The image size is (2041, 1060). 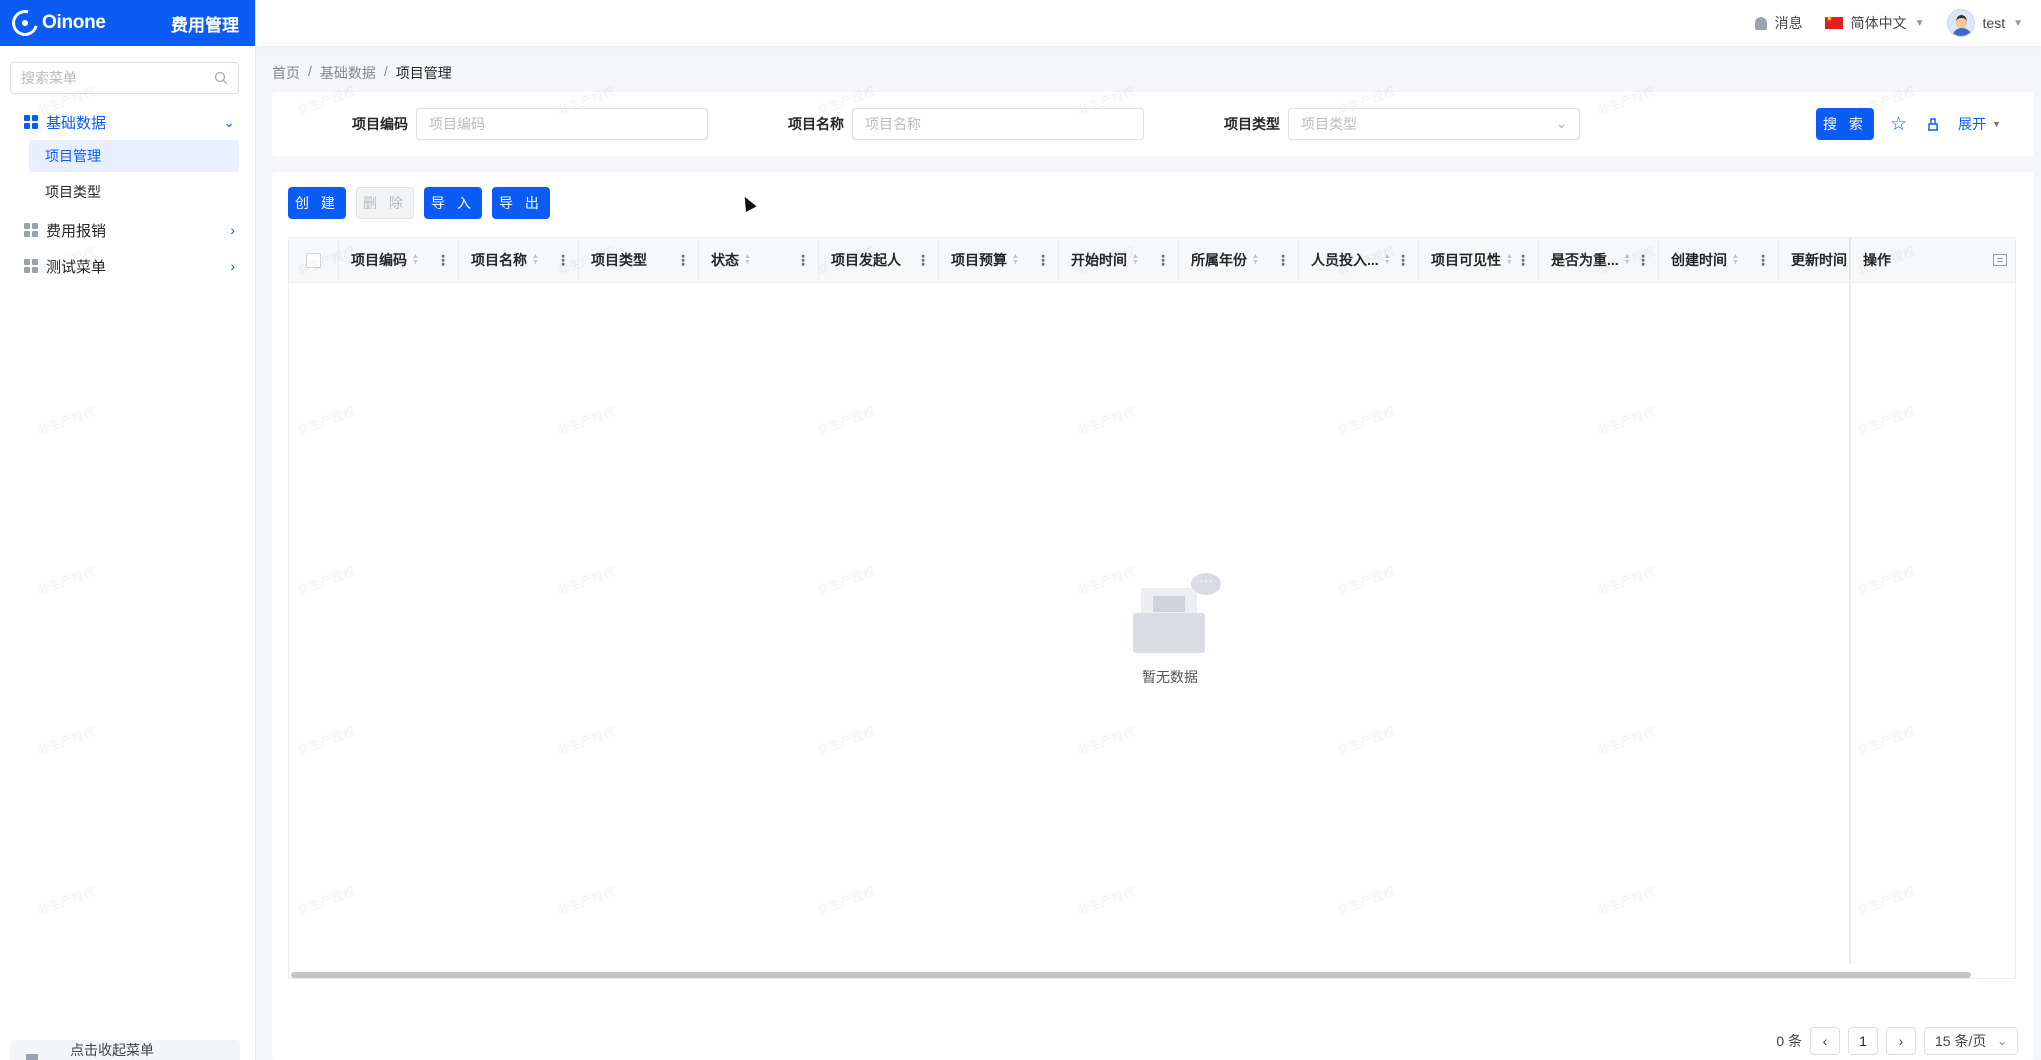 I want to click on column-header: 是否为重... ▲ ▼ ⋮, so click(x=1599, y=260).